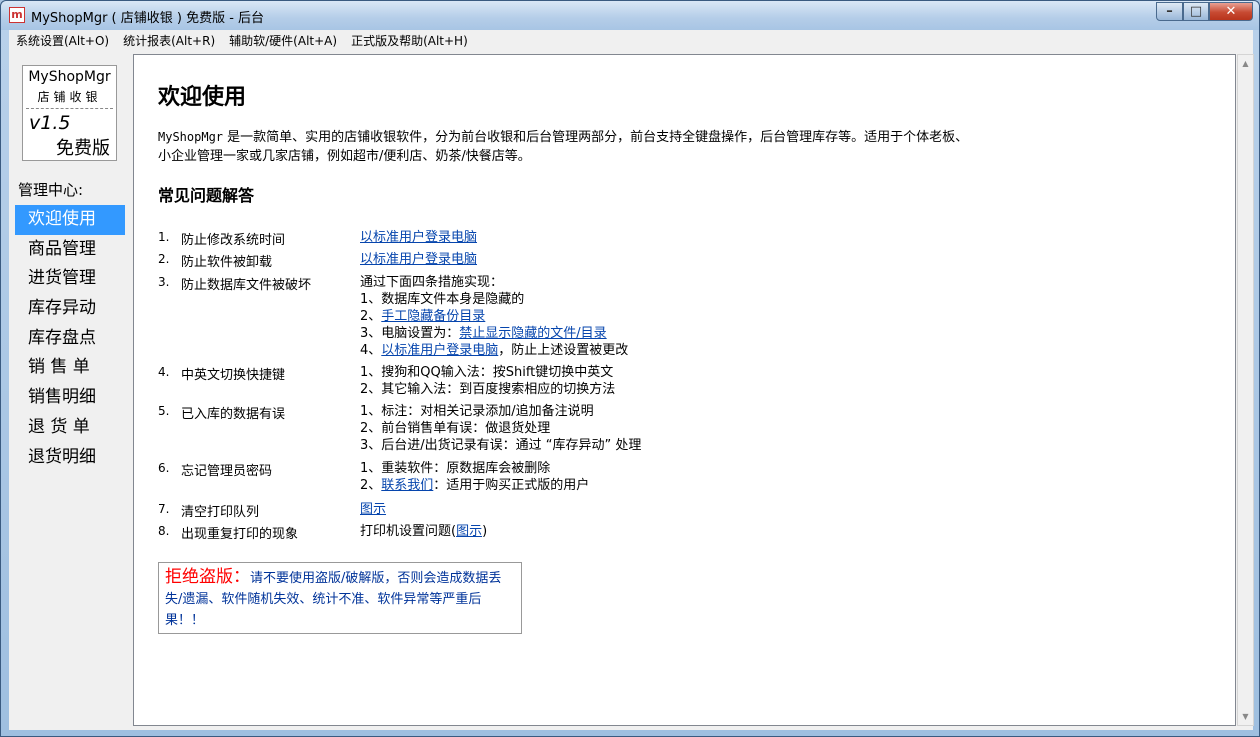 This screenshot has width=1260, height=737. I want to click on faq-answer-line: 1、搜狗和QQ输入法：按Shift键切换中英文, so click(487, 372).